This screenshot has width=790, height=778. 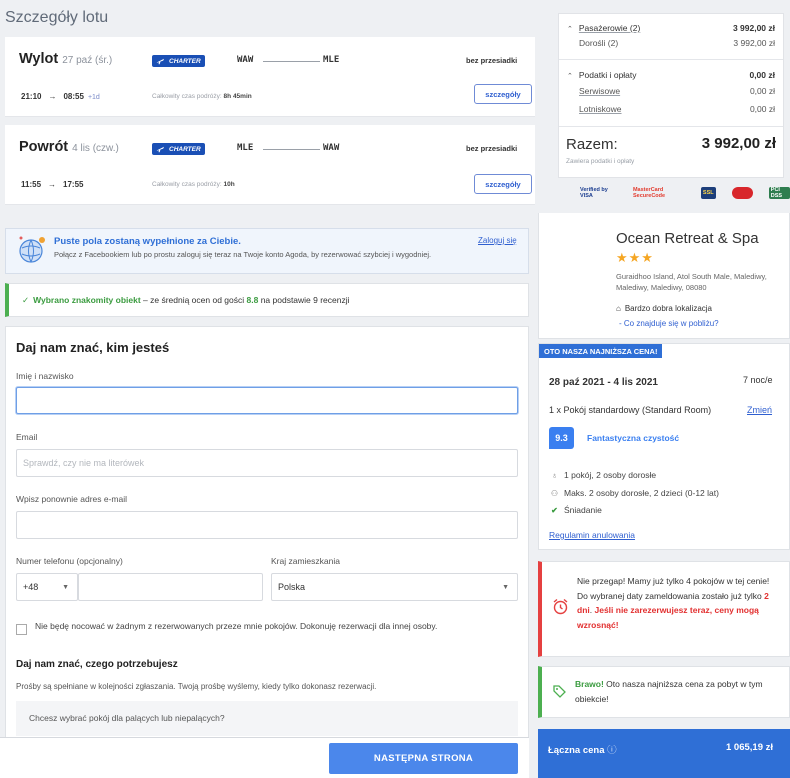 What do you see at coordinates (267, 463) in the screenshot?
I see `email-input: Sprawdź, czy nie ma literówek` at bounding box center [267, 463].